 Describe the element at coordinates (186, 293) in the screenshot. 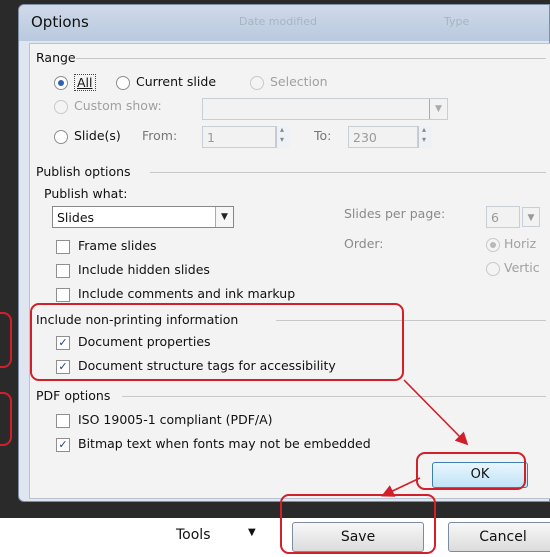

I see `include-comments-label: Include comments and ink markup` at that location.